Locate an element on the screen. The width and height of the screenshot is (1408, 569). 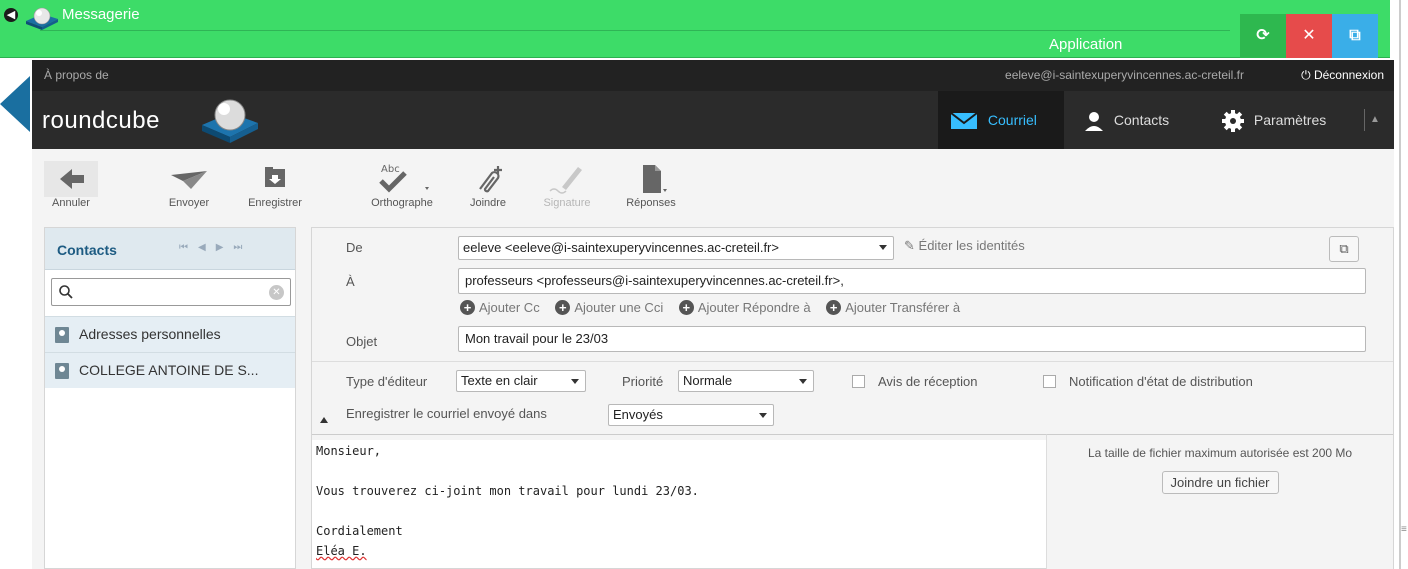
paperclip-icon is located at coordinates (490, 179).